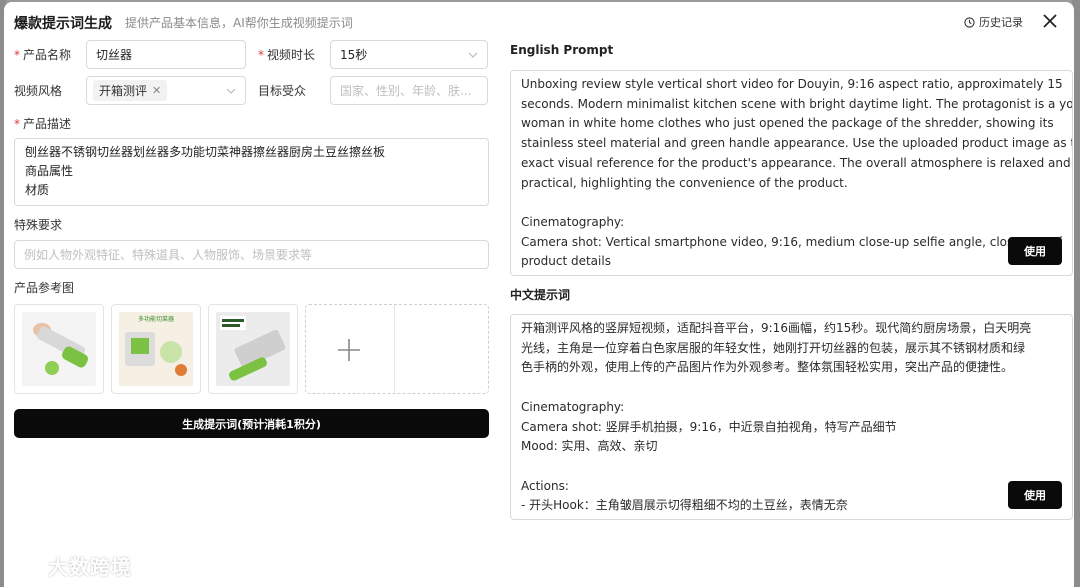 The height and width of the screenshot is (587, 1080). Describe the element at coordinates (27, 565) in the screenshot. I see `watermark-logo-icon` at that location.